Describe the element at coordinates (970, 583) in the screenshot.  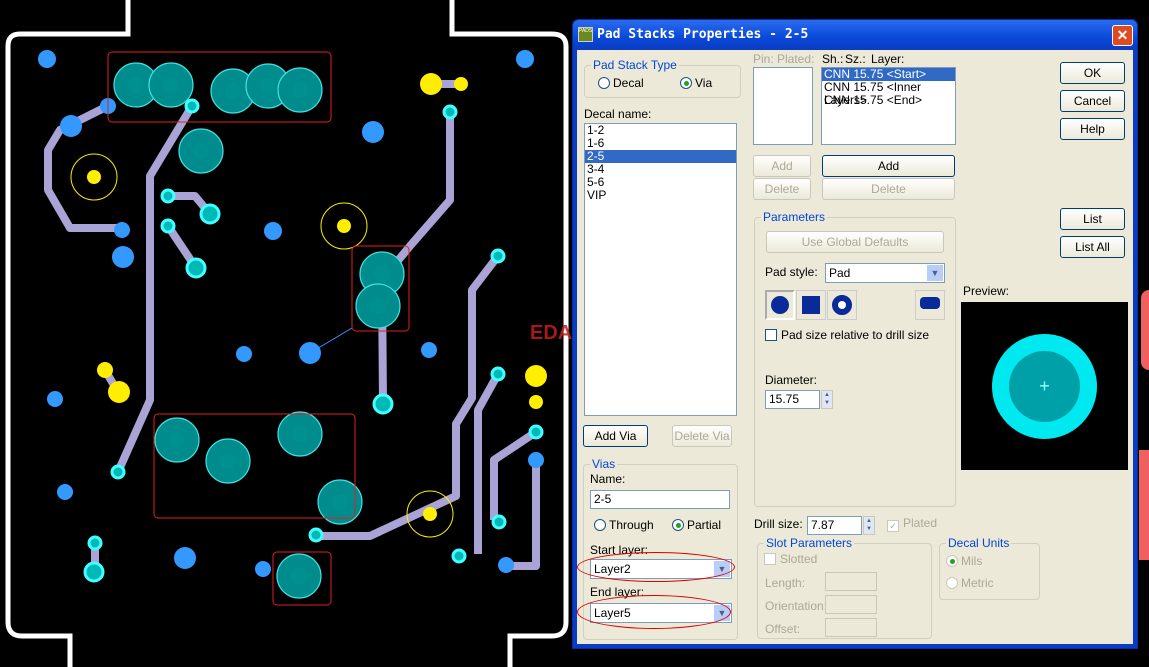
I see `radio-metric: Metric` at that location.